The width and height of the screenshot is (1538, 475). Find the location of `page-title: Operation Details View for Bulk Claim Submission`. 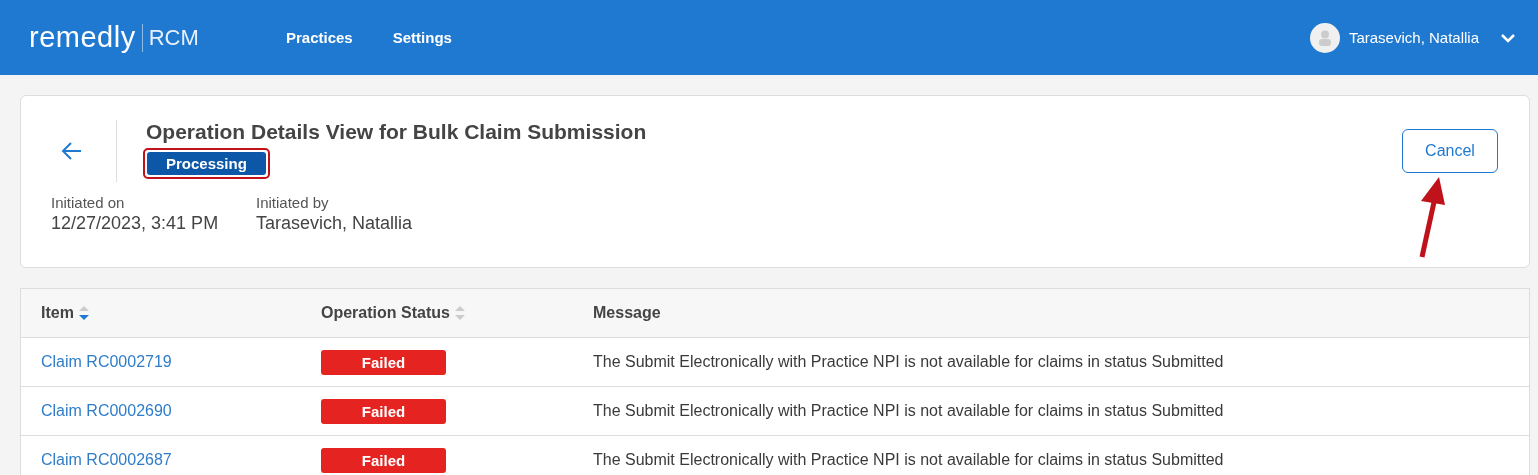

page-title: Operation Details View for Bulk Claim Submission is located at coordinates (396, 132).